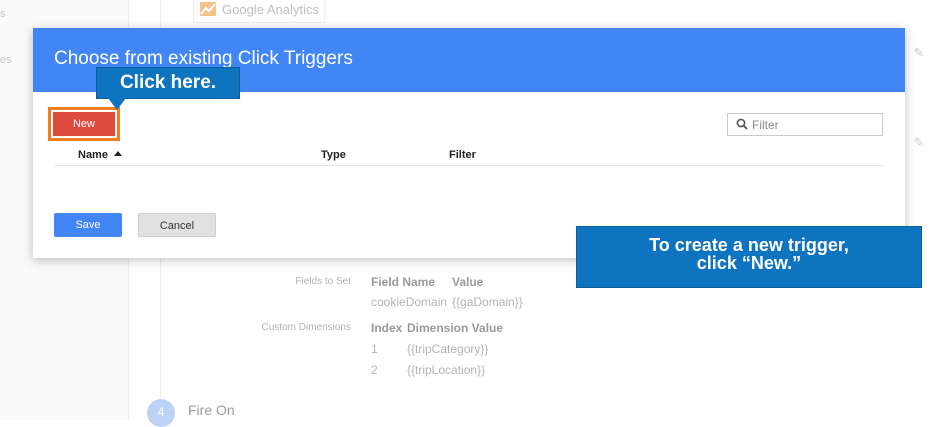  What do you see at coordinates (462, 155) in the screenshot?
I see `column-header-filter: Filter` at bounding box center [462, 155].